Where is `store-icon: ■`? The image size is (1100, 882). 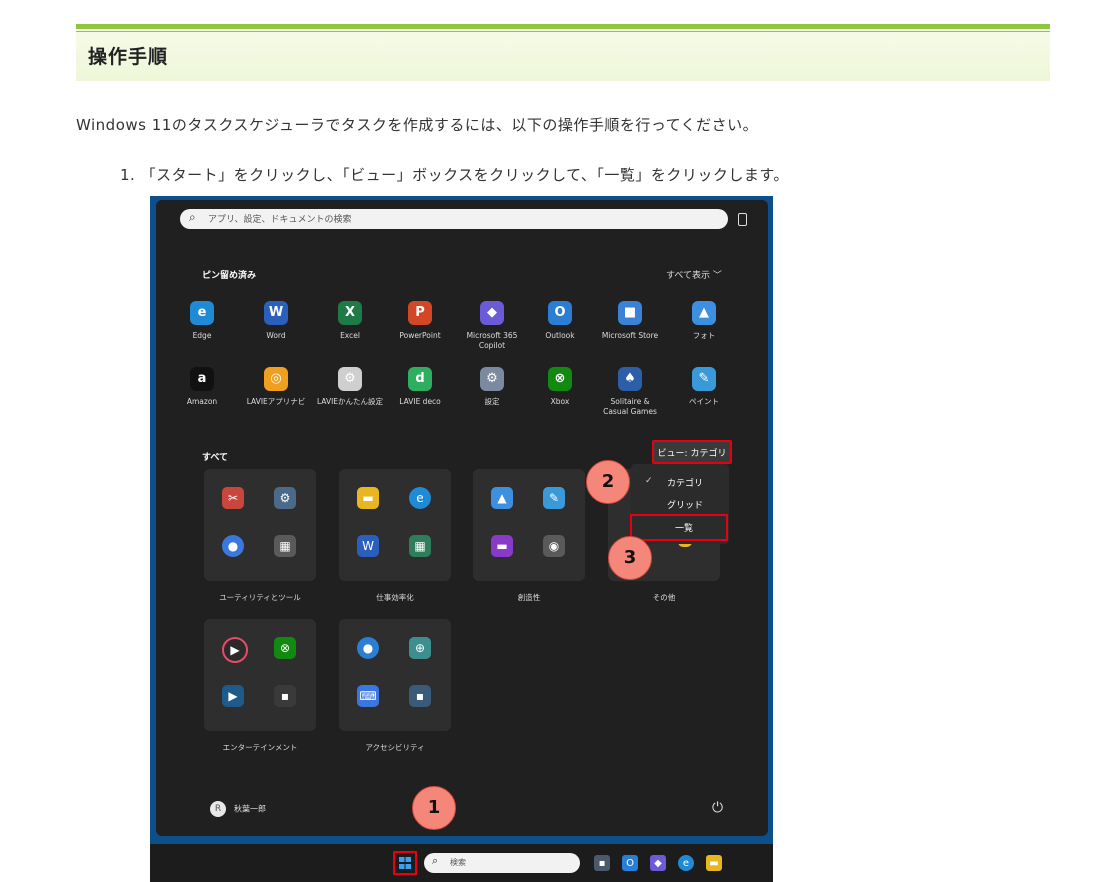 store-icon: ■ is located at coordinates (630, 313).